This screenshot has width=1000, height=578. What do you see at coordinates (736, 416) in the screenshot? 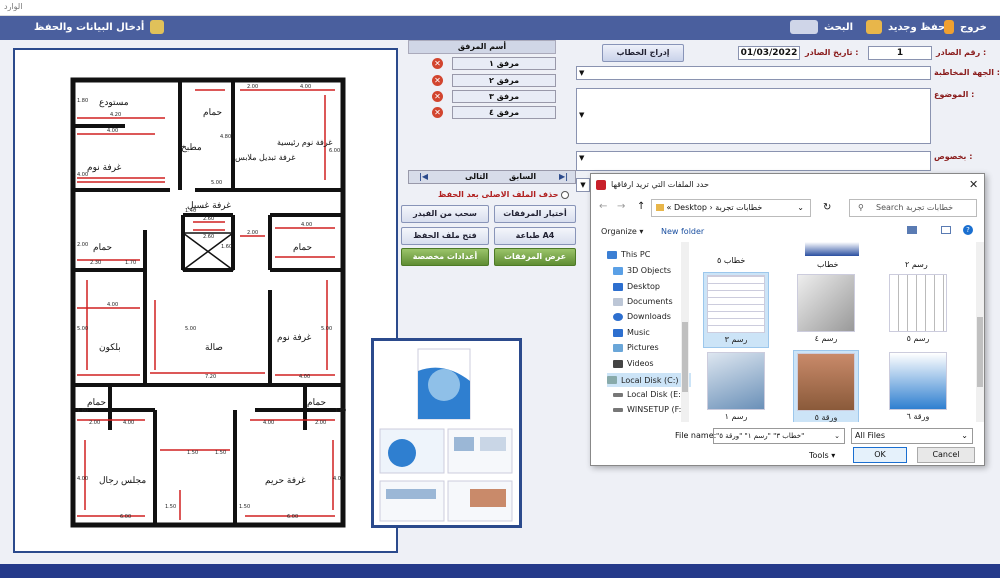
I see `file-label: رسم ١` at bounding box center [736, 416].